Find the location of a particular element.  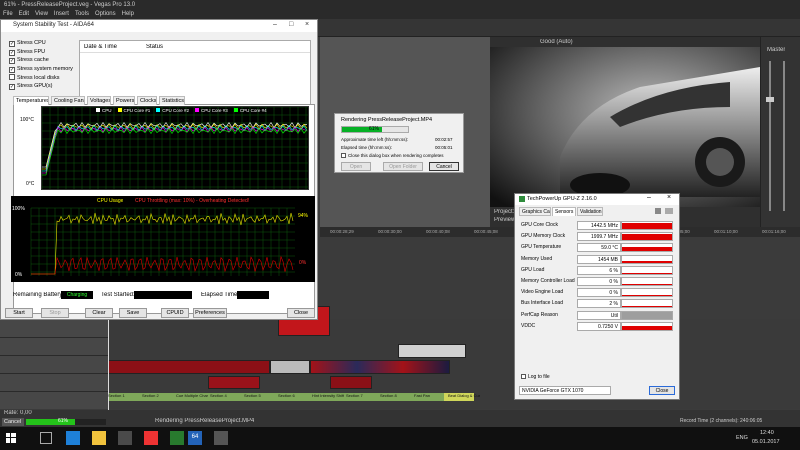

stress-check-5: ✓ Stress GPU(s) is located at coordinates (30, 86).